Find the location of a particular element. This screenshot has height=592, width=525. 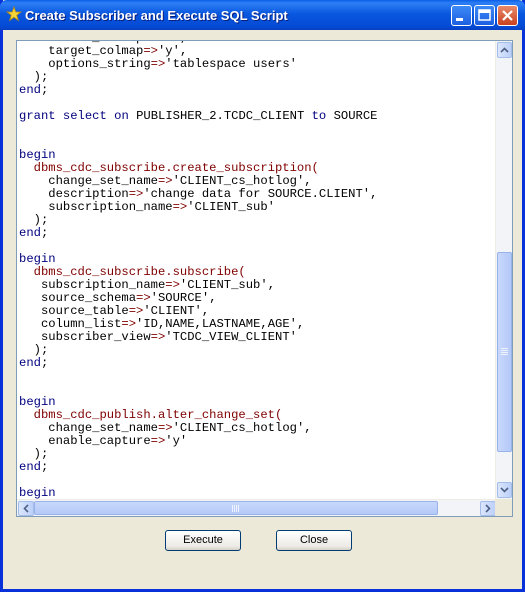

scroll-right-button is located at coordinates (488, 508).